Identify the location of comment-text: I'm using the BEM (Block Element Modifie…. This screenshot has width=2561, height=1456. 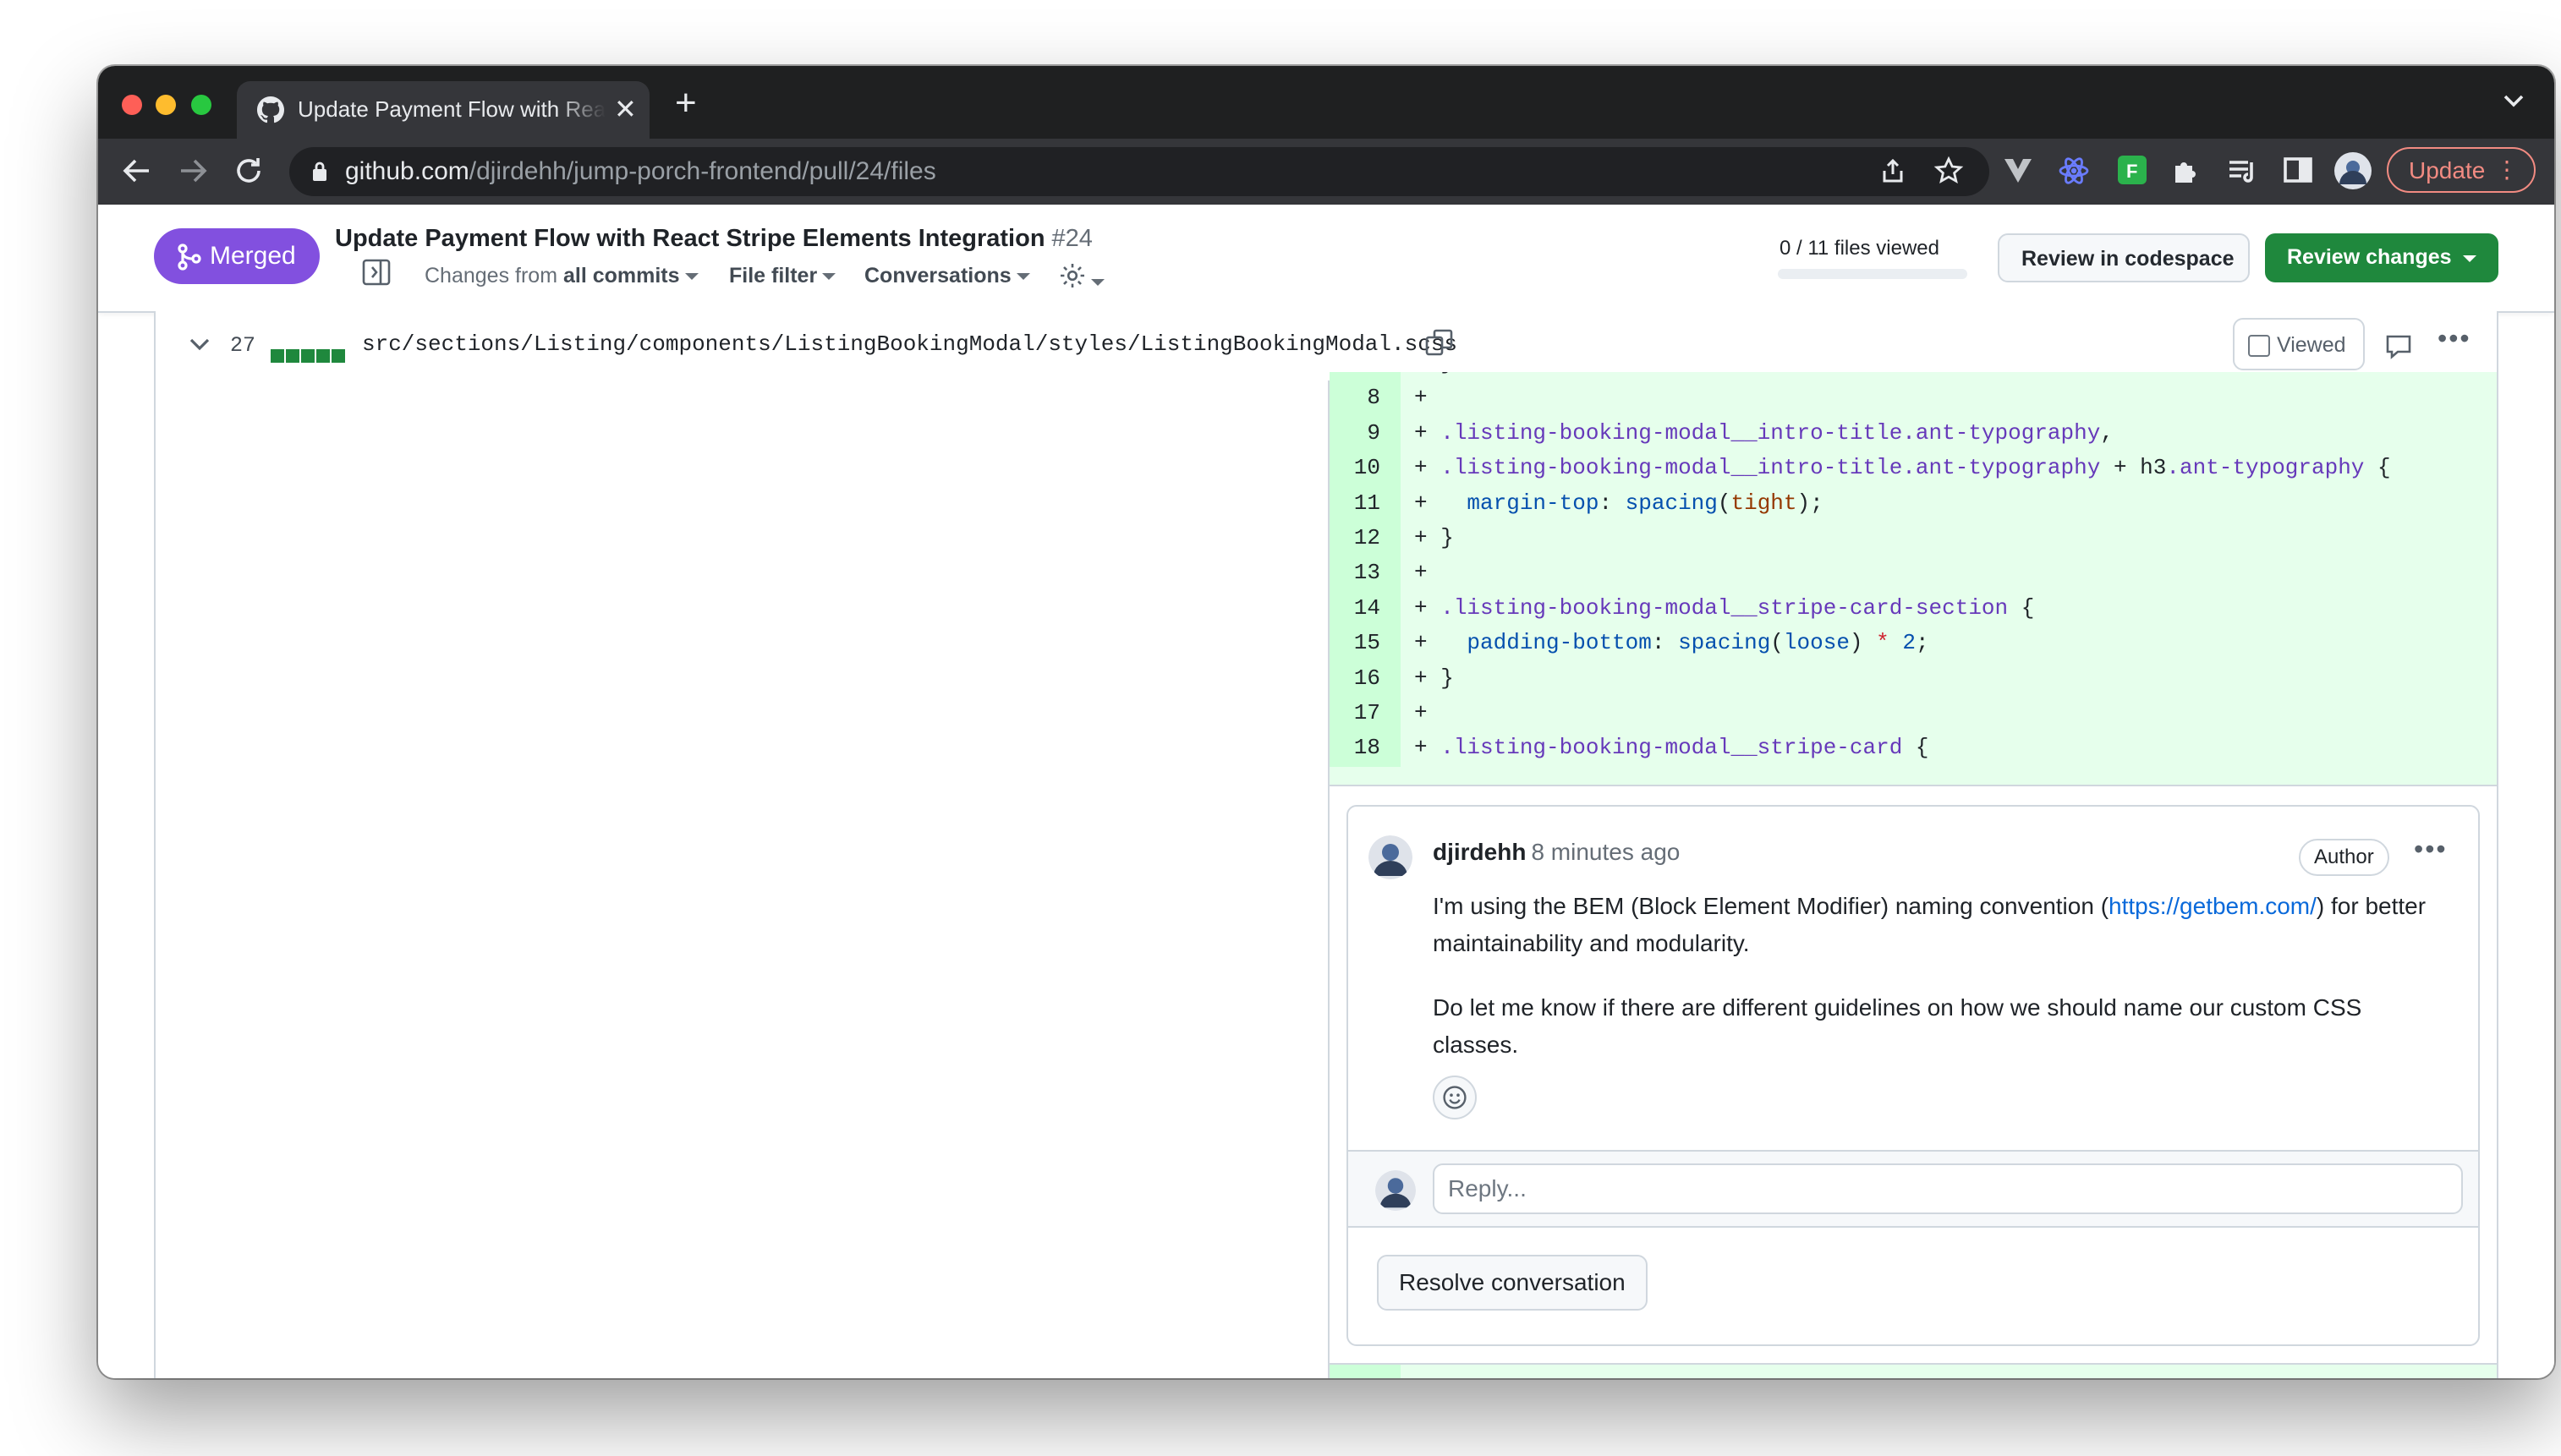
(1771, 906).